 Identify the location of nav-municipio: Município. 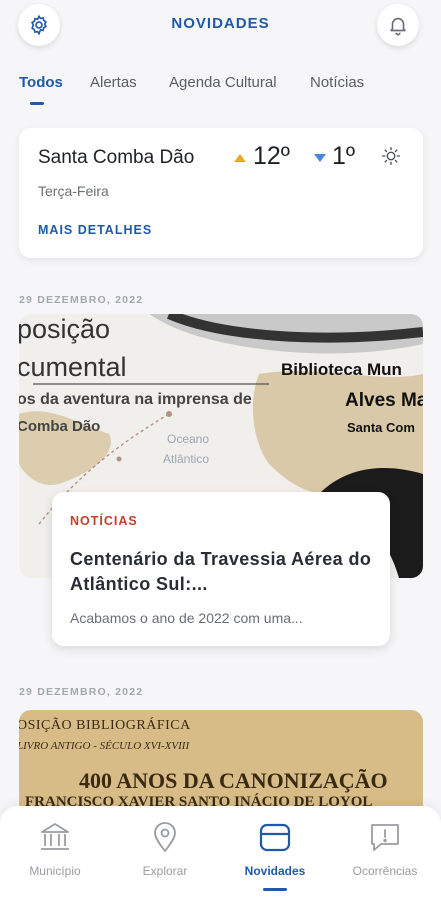
(55, 853).